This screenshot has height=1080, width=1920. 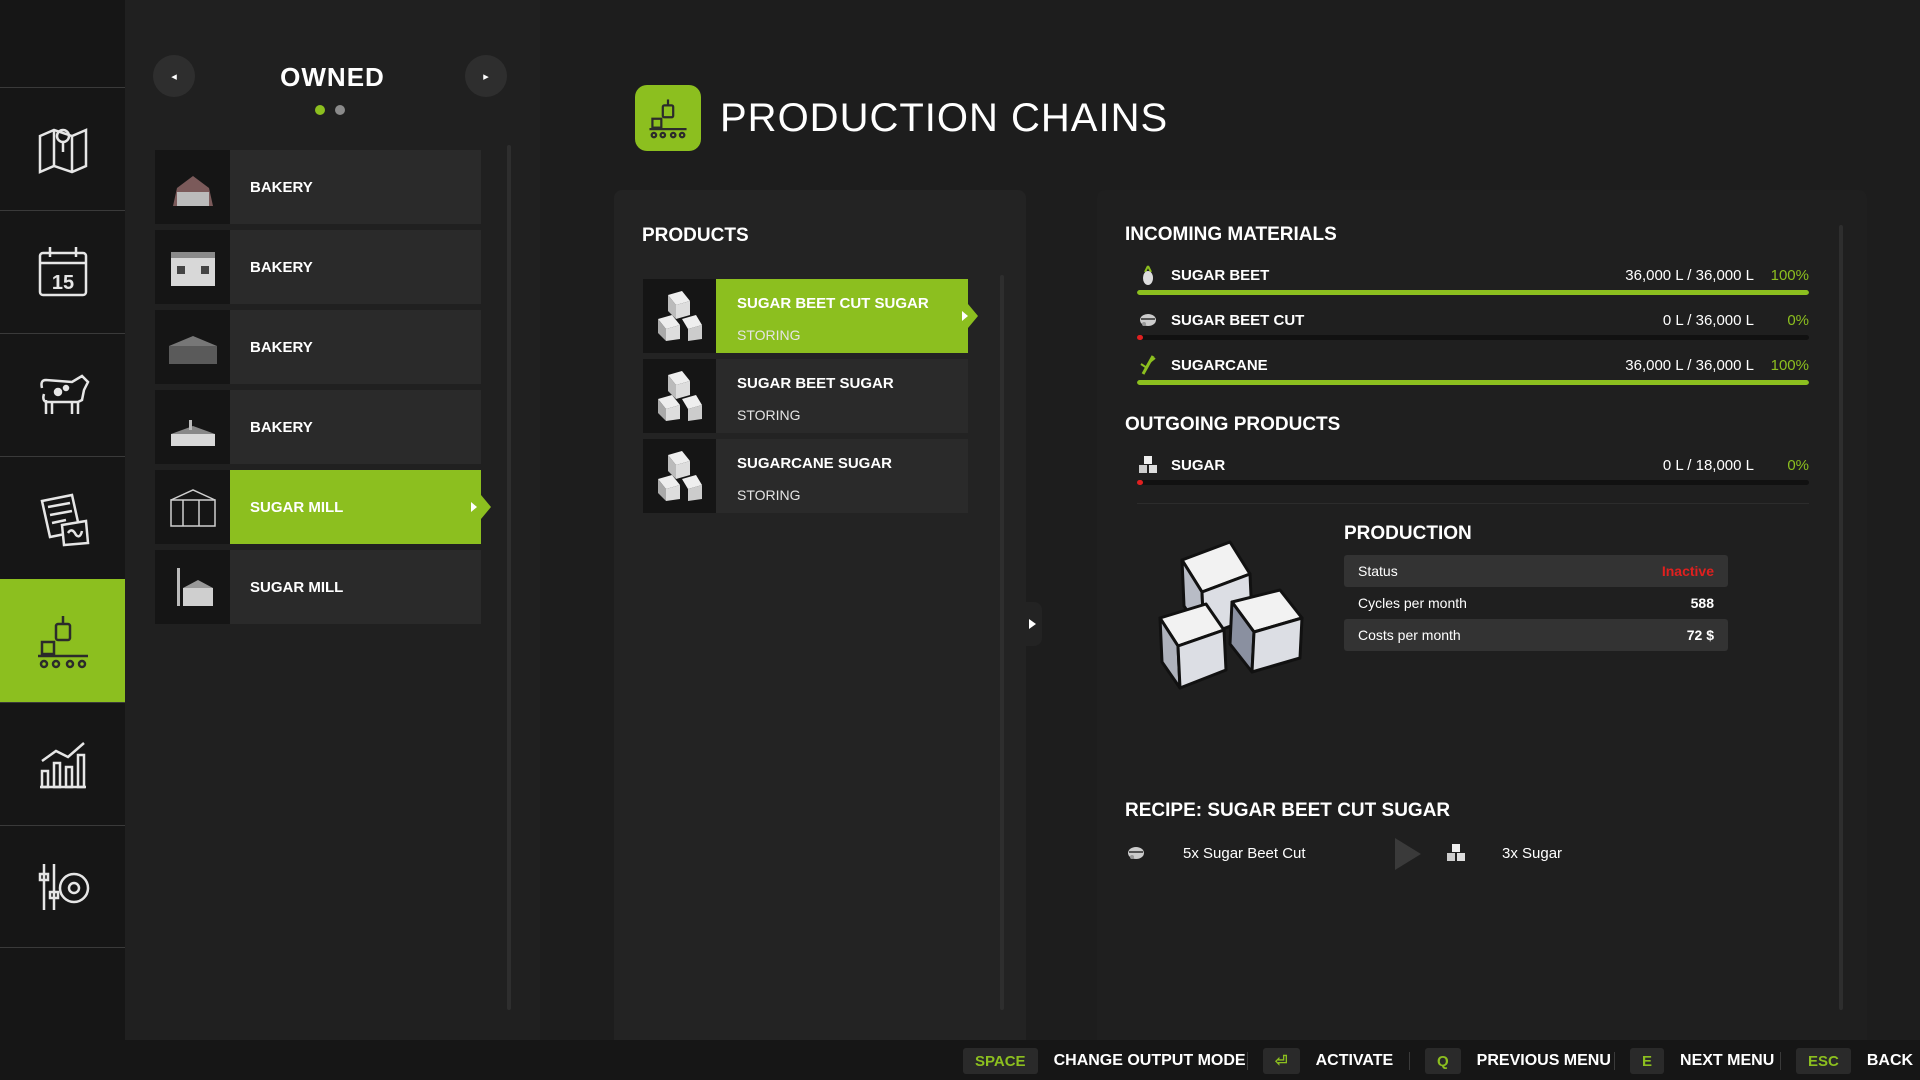 I want to click on cycles-label: Cycles per month, so click(x=1412, y=603).